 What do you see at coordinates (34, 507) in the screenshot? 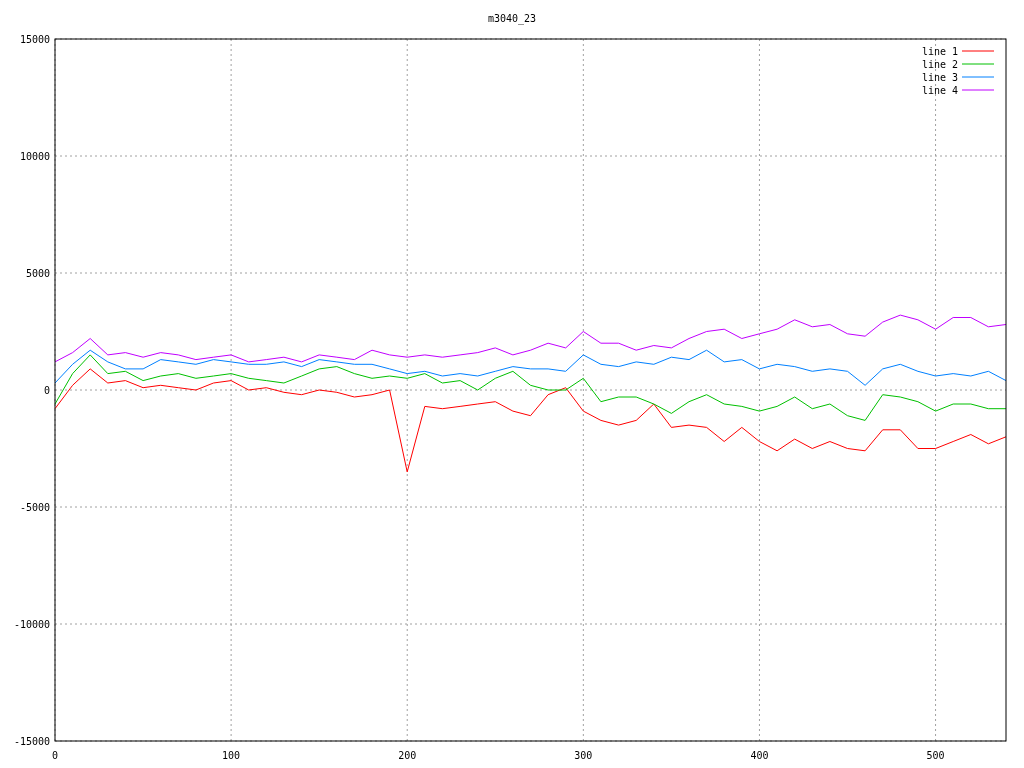
I see `y-tick-label: -5000` at bounding box center [34, 507].